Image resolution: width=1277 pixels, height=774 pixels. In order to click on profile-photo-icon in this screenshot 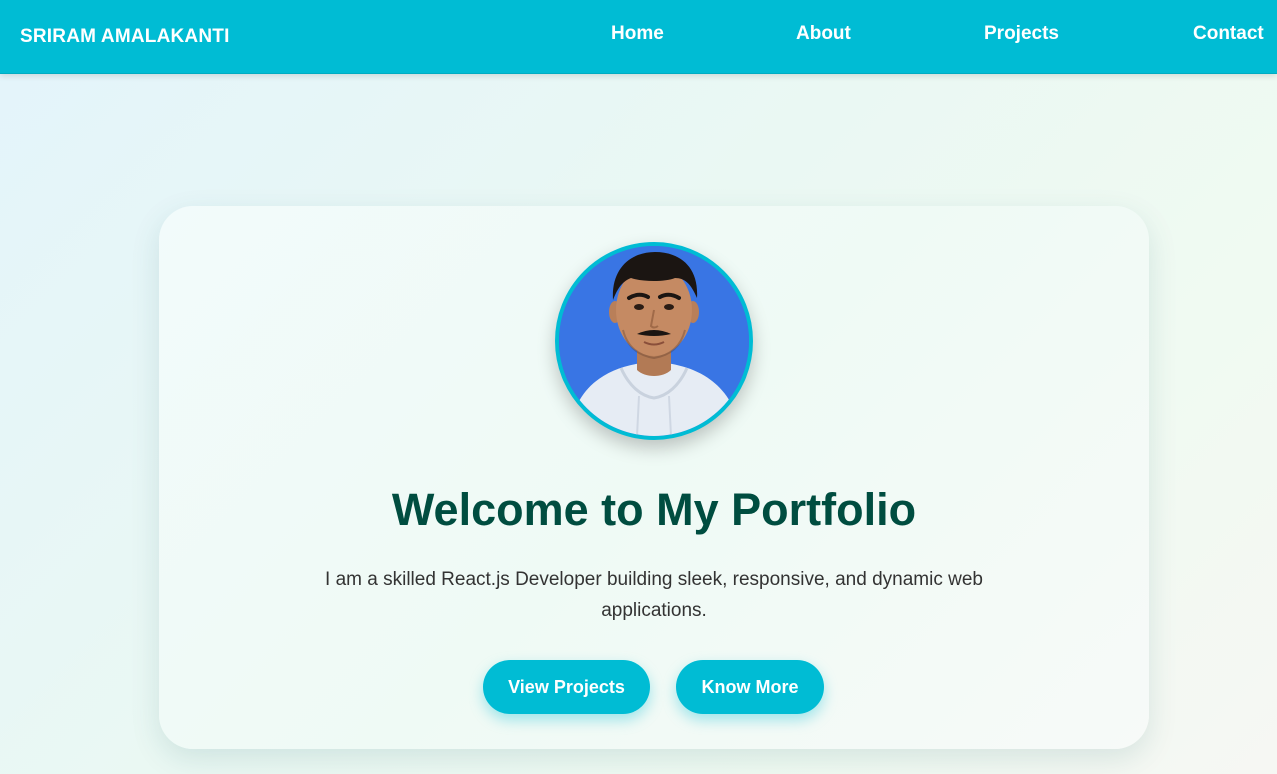, I will do `click(654, 341)`.